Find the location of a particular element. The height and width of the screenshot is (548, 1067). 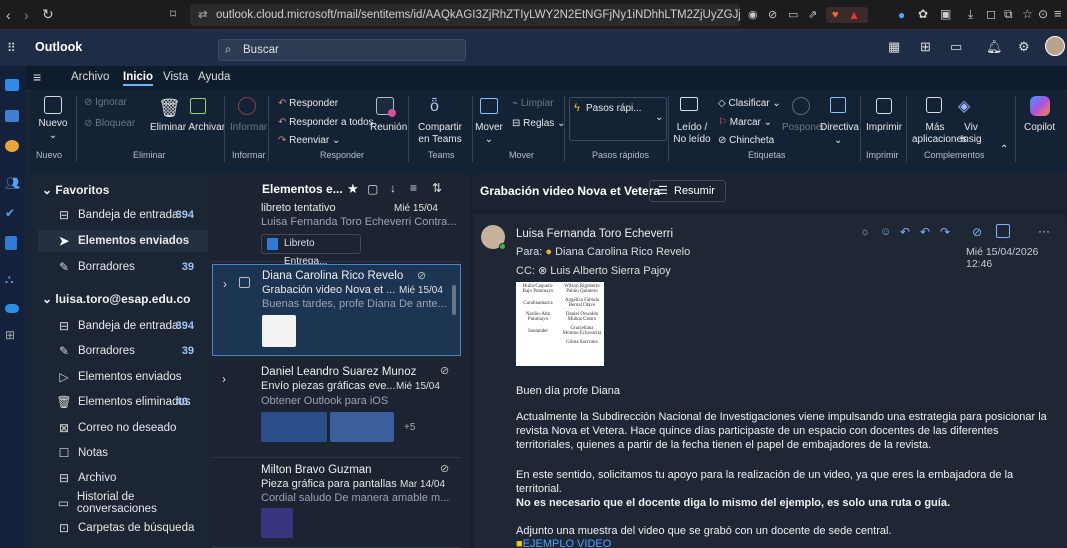

tracking-icon: ◉ is located at coordinates (753, 14).